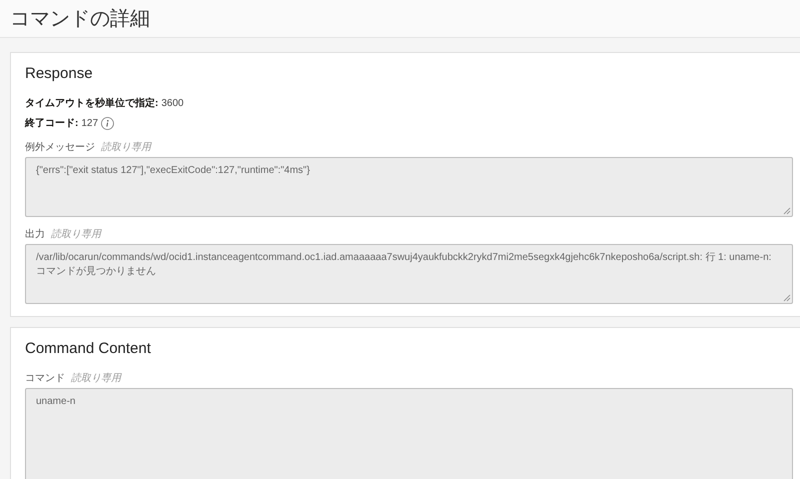 The image size is (800, 479). What do you see at coordinates (404, 264) in the screenshot?
I see `text-area-value: /var/lib/ocarun/commands/wd/ocid1.instanceagentcommand.oc1.iad.amaaaaaa7swuj4yaukfubckk2rykd7mi2me5segxk4gjehc6k7nkeposho6a/script.sh: 行 1: uname-n: コマンドが見つかりません` at bounding box center [404, 264].